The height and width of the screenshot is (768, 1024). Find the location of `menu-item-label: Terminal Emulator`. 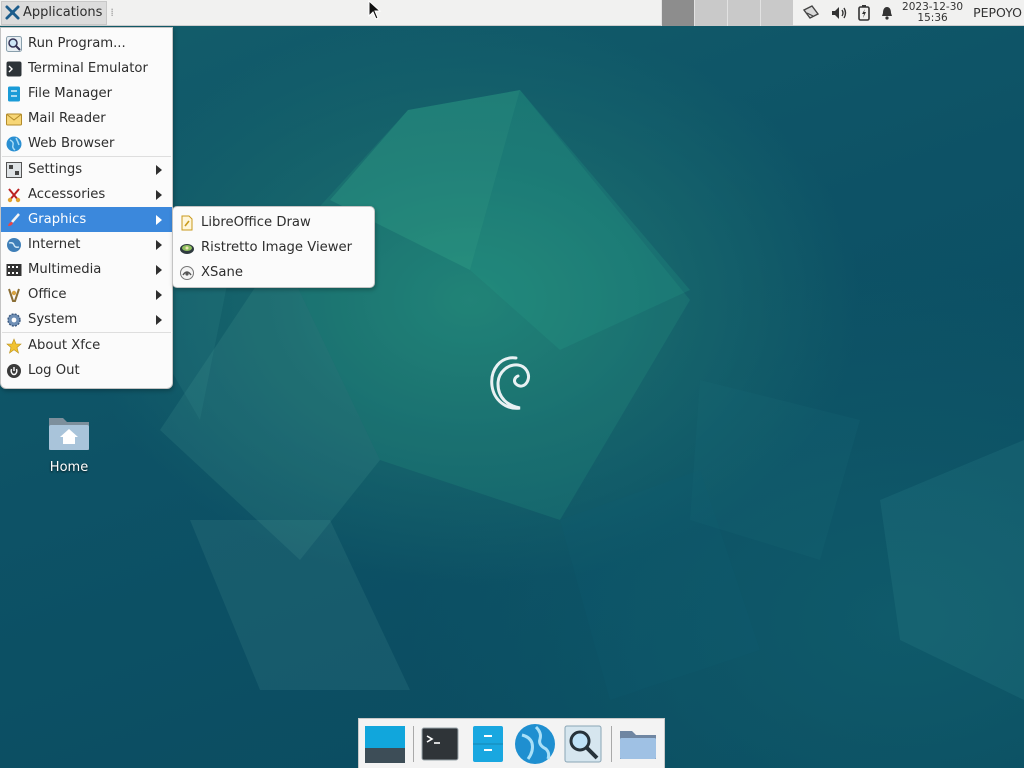

menu-item-label: Terminal Emulator is located at coordinates (88, 68).